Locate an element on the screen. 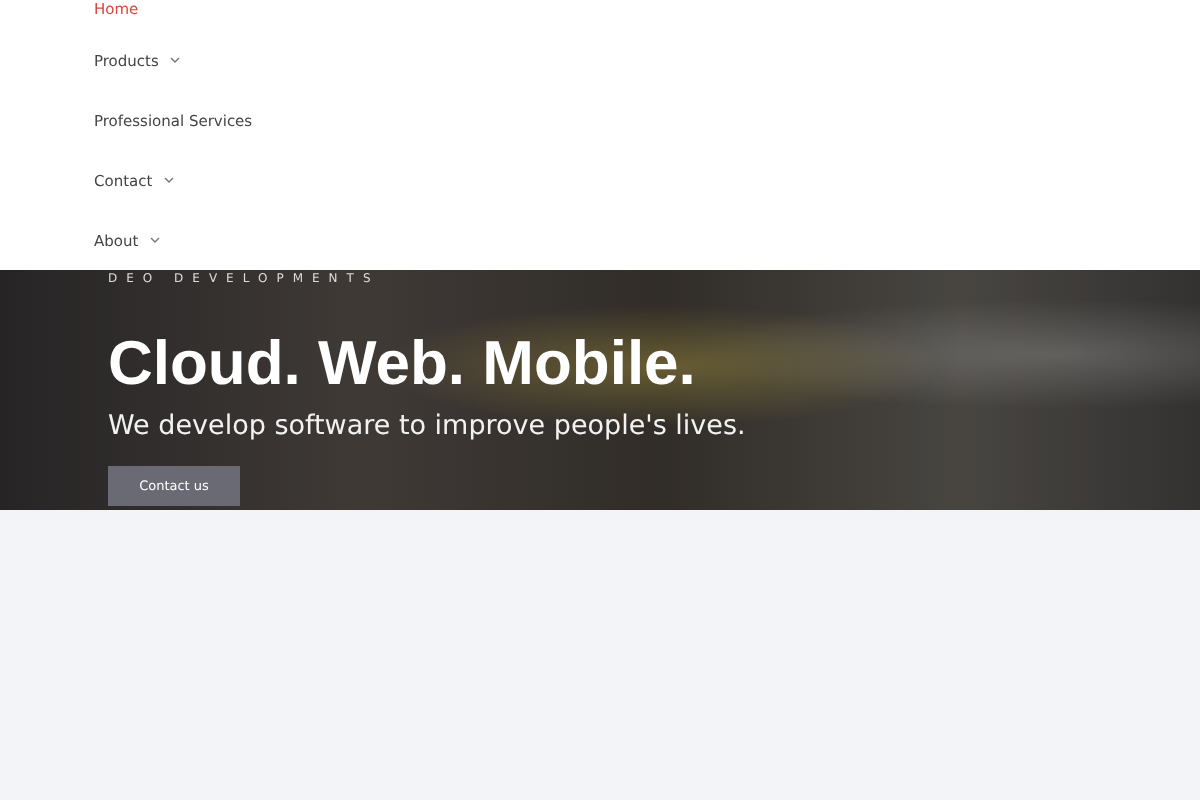 The image size is (1200, 800). hero-title: Cloud. Web. Mobile. is located at coordinates (403, 364).